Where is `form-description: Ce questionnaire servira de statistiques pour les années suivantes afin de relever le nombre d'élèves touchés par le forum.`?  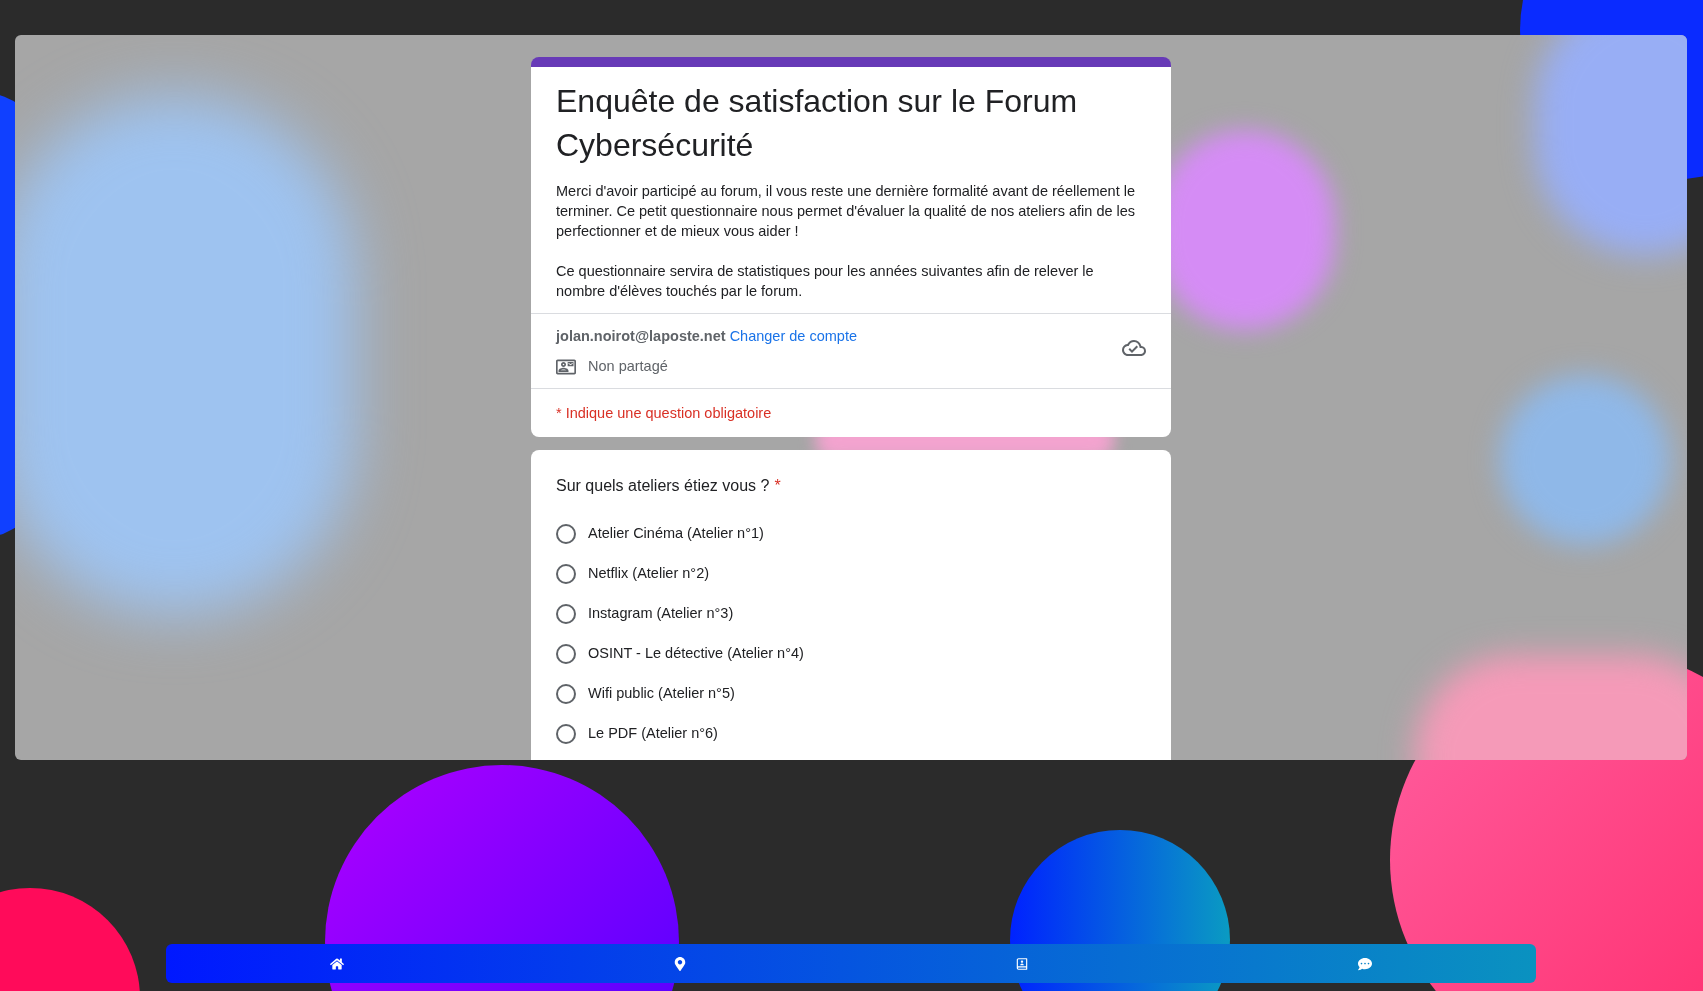 form-description: Ce questionnaire servira de statistiques pour les années suivantes afin de relever le nombre d'élèves touchés par le forum. is located at coordinates (825, 281).